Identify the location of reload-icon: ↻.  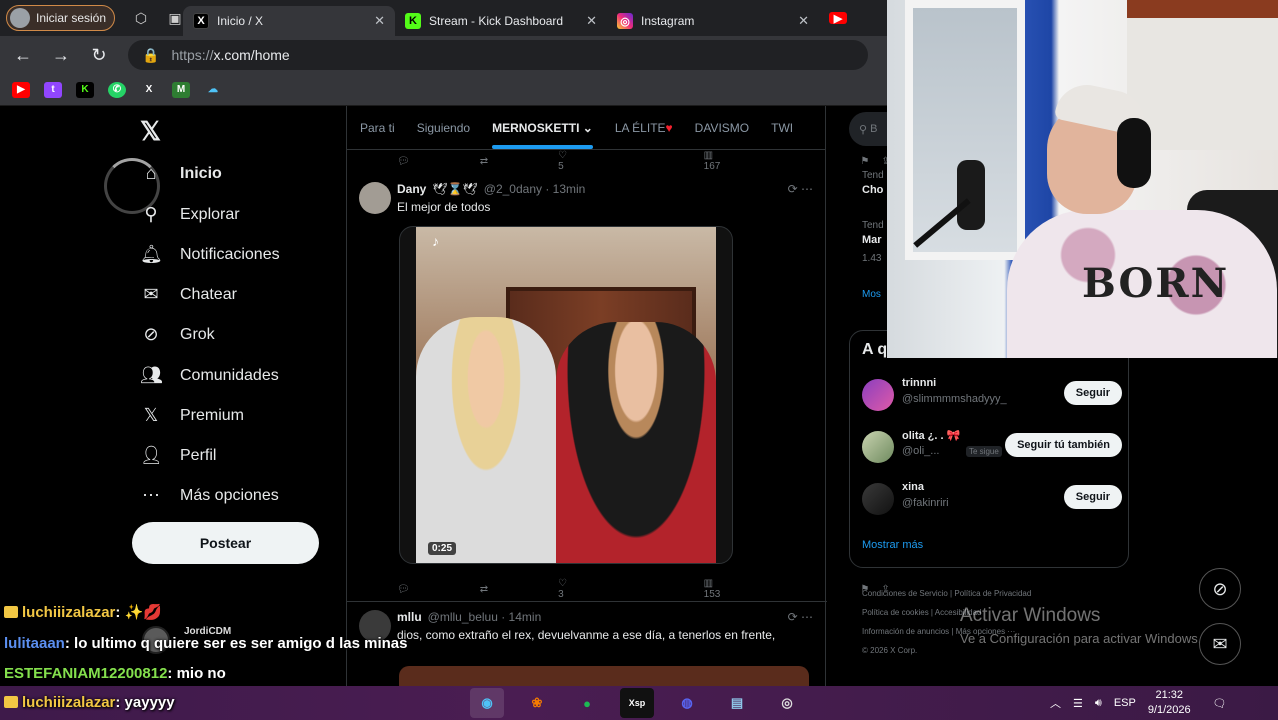
(99, 55).